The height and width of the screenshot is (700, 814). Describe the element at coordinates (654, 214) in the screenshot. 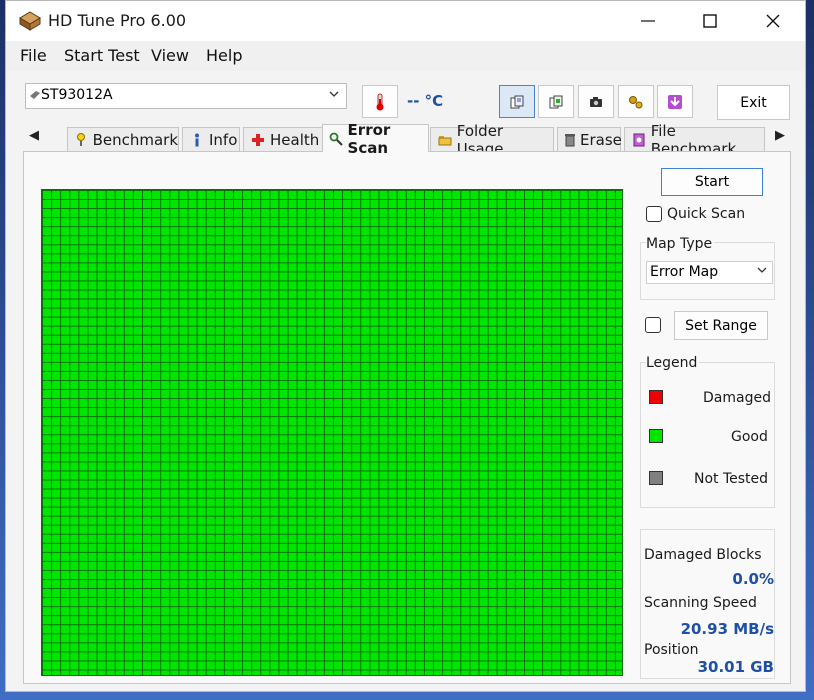

I see `quick-scan-checkbox` at that location.